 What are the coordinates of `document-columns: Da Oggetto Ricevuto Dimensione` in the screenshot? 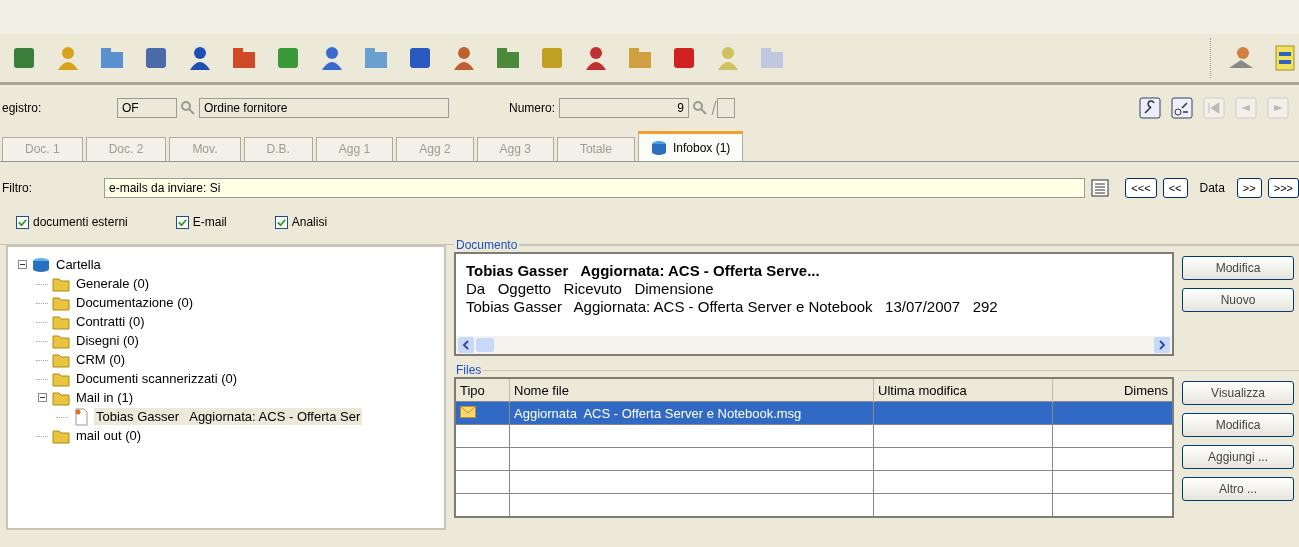 It's located at (814, 289).